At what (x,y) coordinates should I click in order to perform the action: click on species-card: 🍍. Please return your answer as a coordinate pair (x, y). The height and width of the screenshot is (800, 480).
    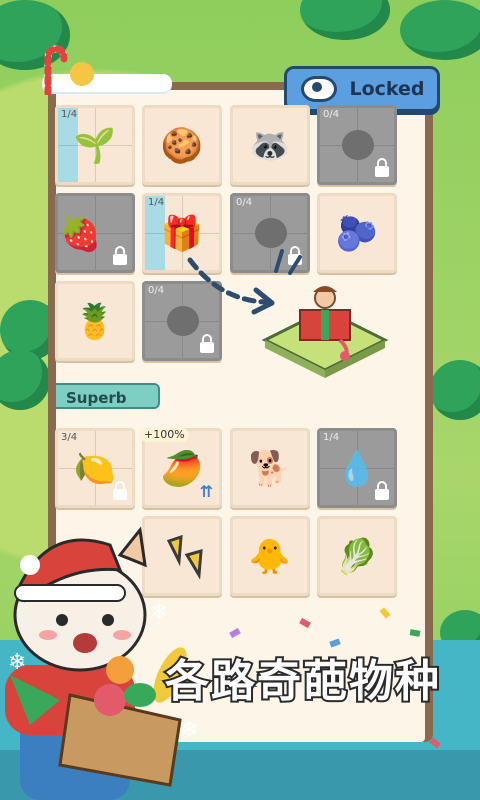
    Looking at the image, I should click on (95, 321).